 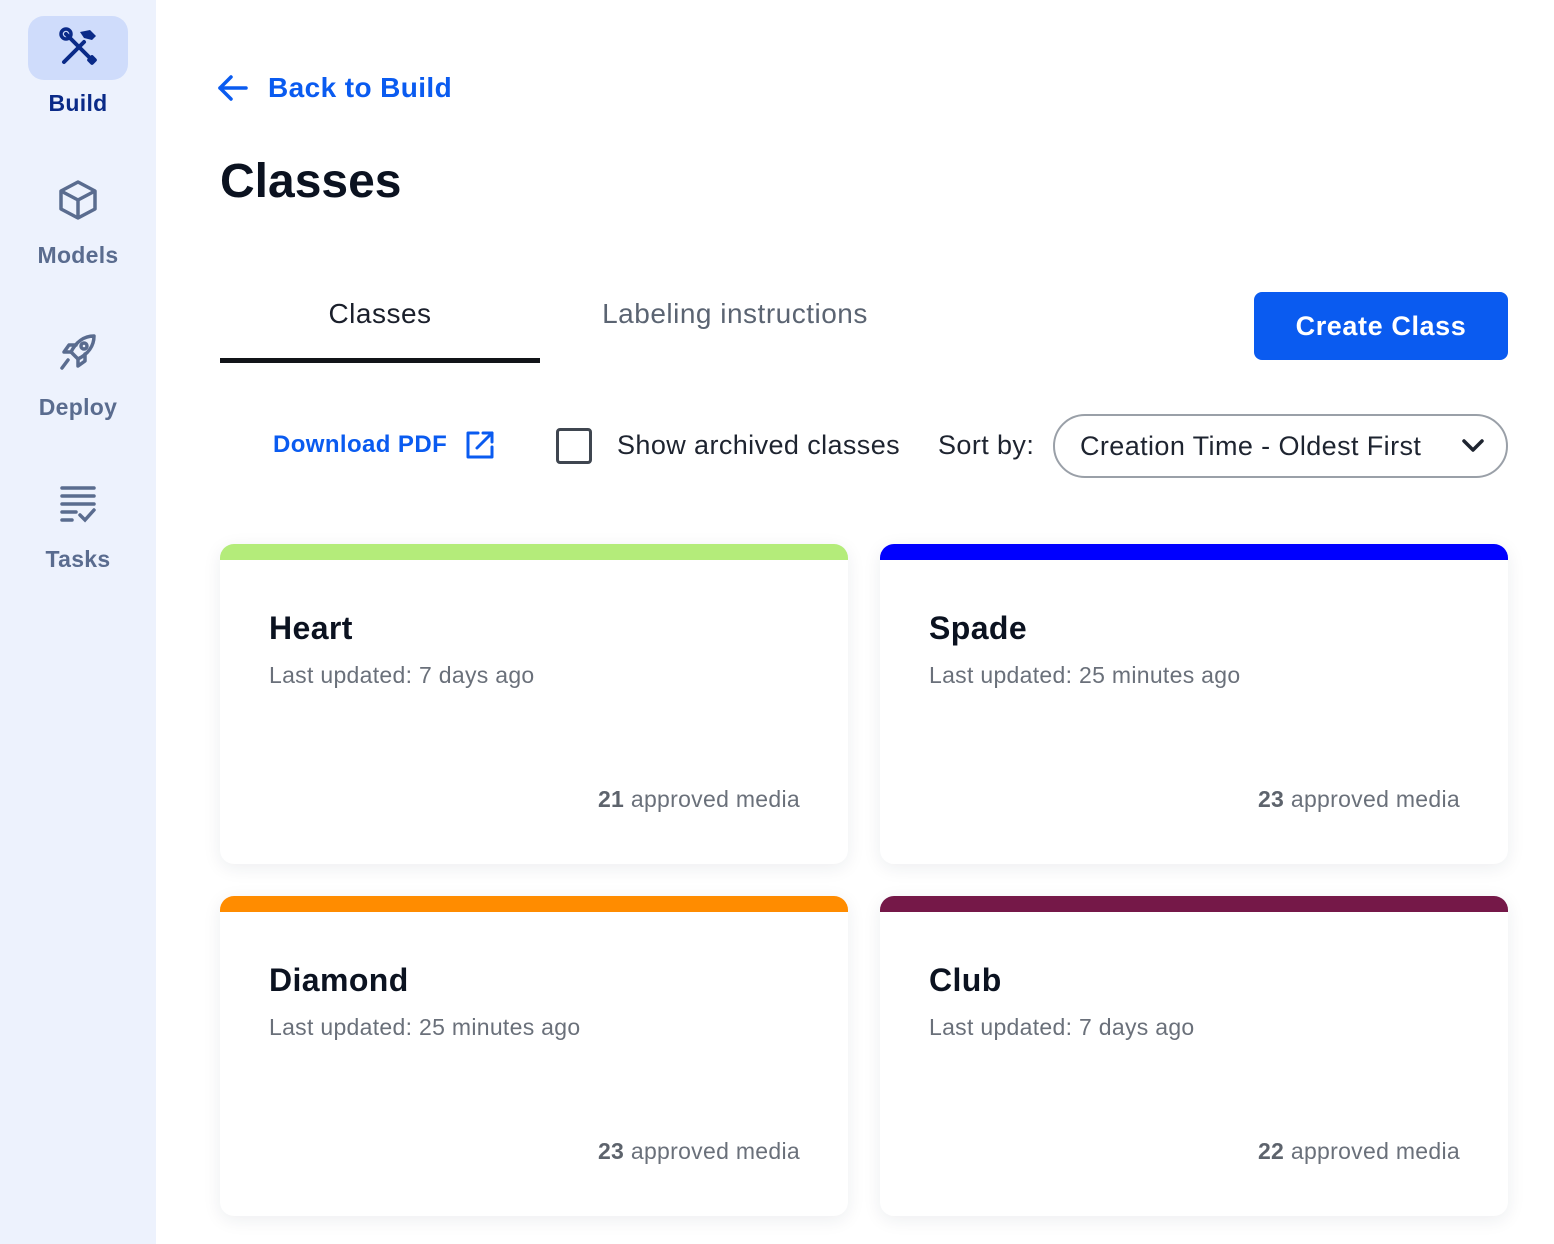 I want to click on sort-select-value: Creation Time - Oldest First, so click(x=1251, y=445).